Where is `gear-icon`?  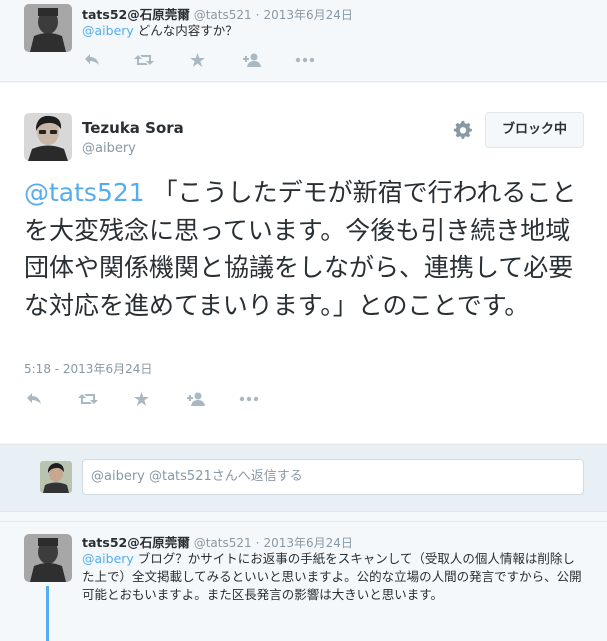 gear-icon is located at coordinates (463, 132).